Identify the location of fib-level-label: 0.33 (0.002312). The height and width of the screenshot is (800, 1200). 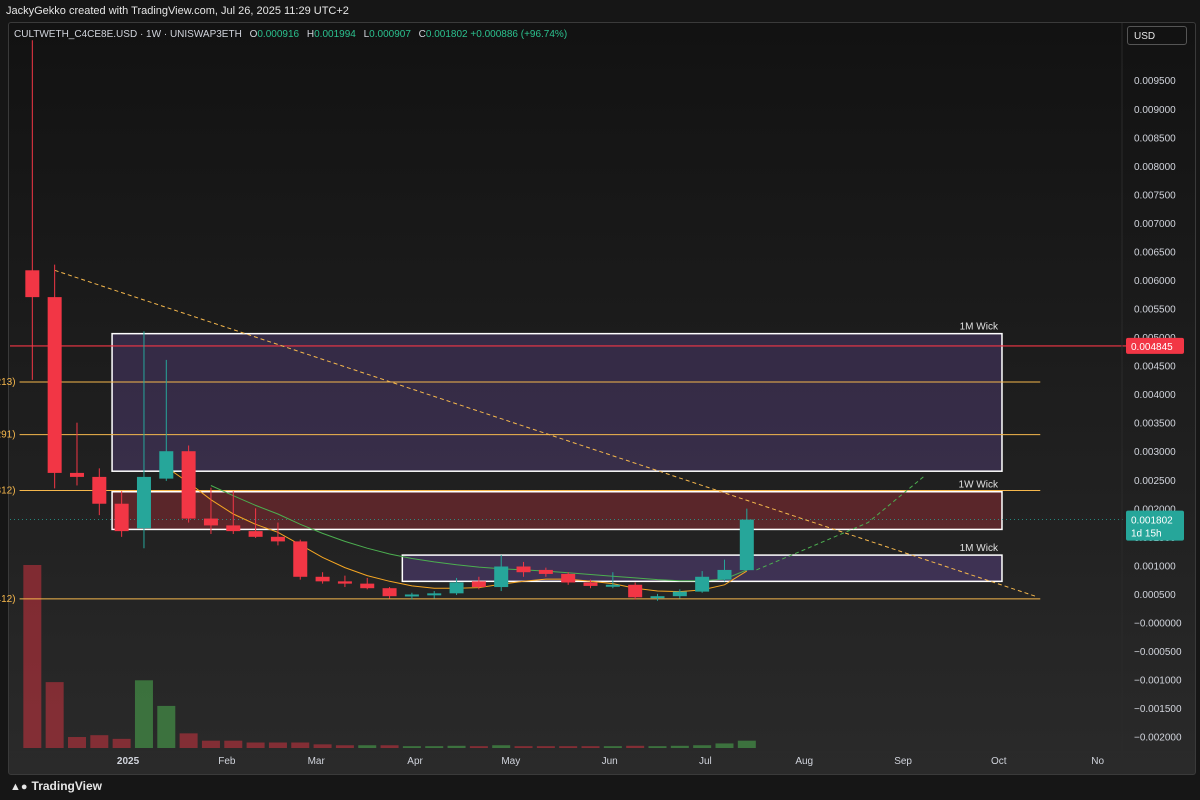
(8, 490).